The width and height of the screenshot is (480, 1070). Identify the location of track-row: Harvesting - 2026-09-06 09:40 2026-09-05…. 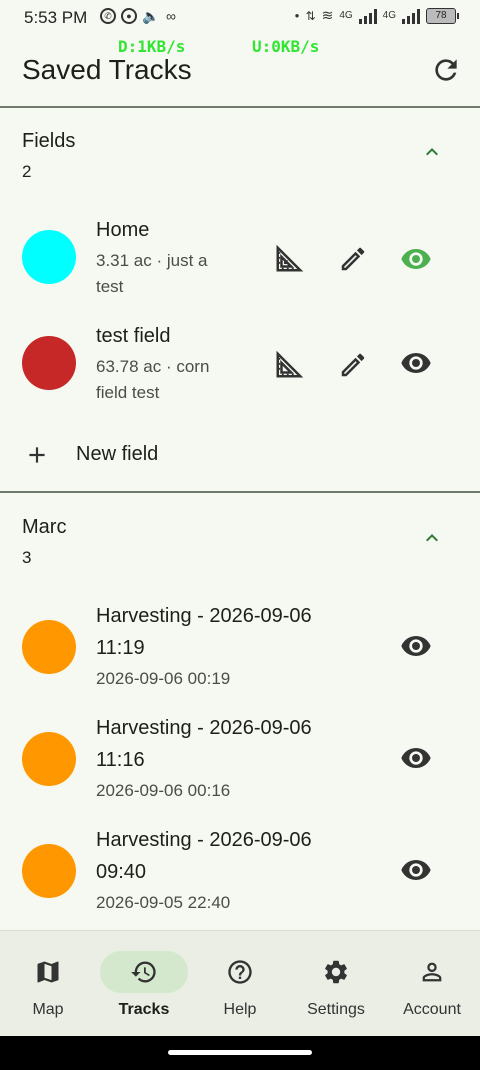
(240, 874).